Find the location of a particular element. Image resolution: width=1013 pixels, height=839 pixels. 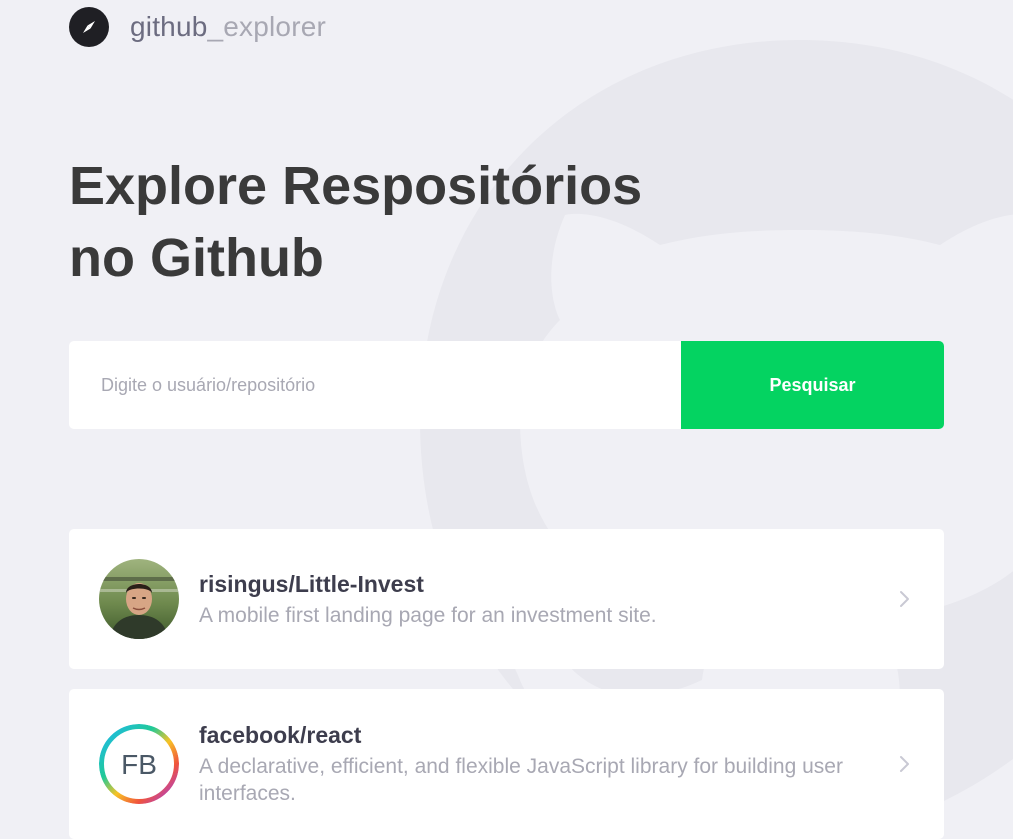

header: github_explorer is located at coordinates (197, 27).